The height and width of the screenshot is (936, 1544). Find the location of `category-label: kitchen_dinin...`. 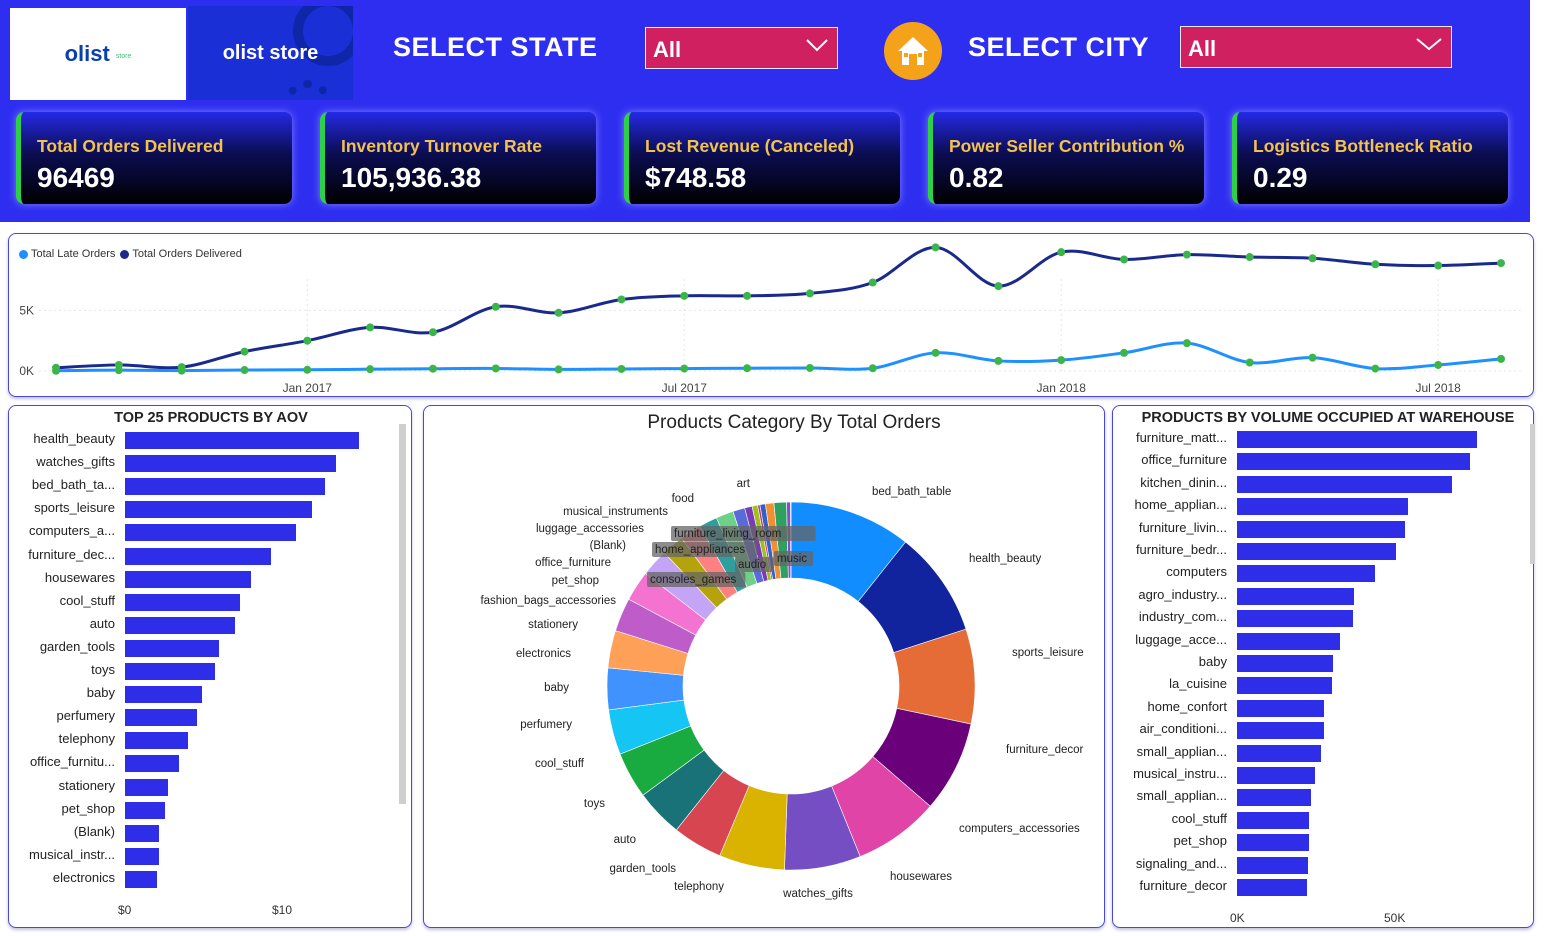

category-label: kitchen_dinin... is located at coordinates (1183, 482).